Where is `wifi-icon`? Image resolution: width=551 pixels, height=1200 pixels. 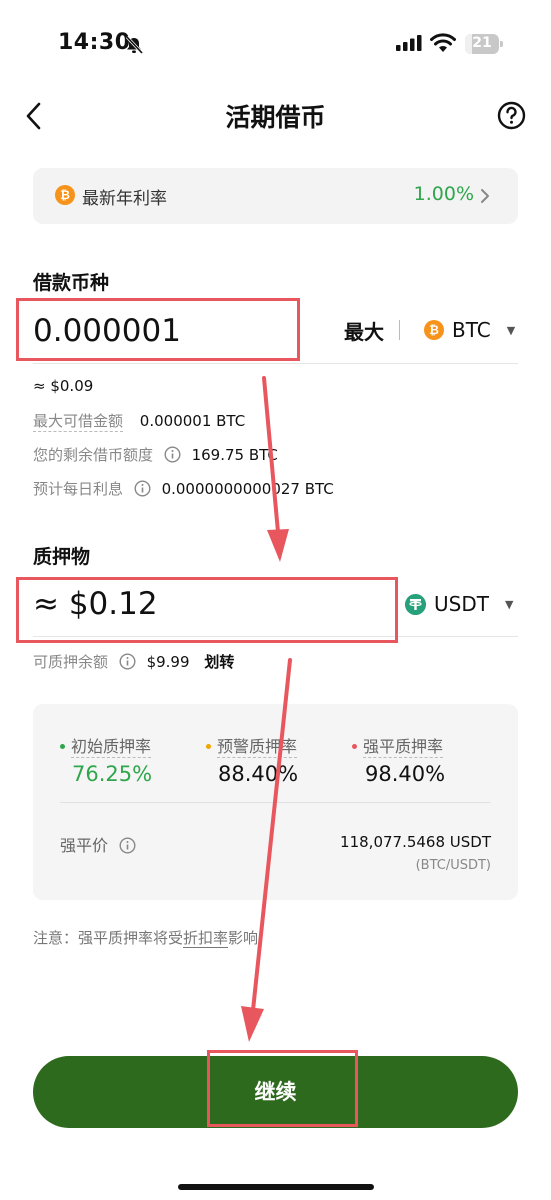 wifi-icon is located at coordinates (443, 42).